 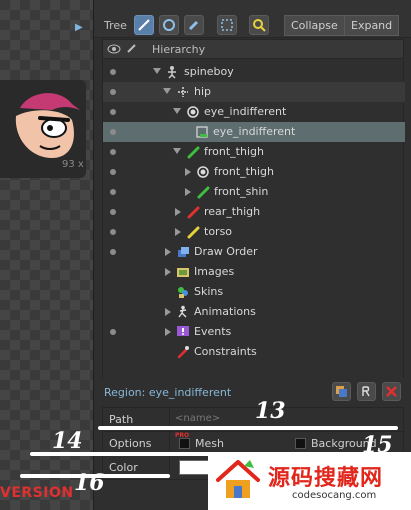 What do you see at coordinates (209, 291) in the screenshot?
I see `tree-item-label: Skins` at bounding box center [209, 291].